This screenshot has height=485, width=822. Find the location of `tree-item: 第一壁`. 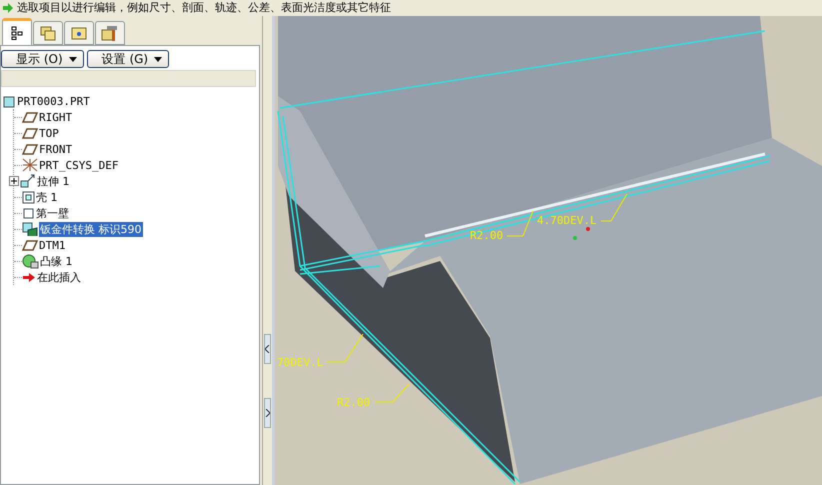

tree-item: 第一壁 is located at coordinates (52, 213).